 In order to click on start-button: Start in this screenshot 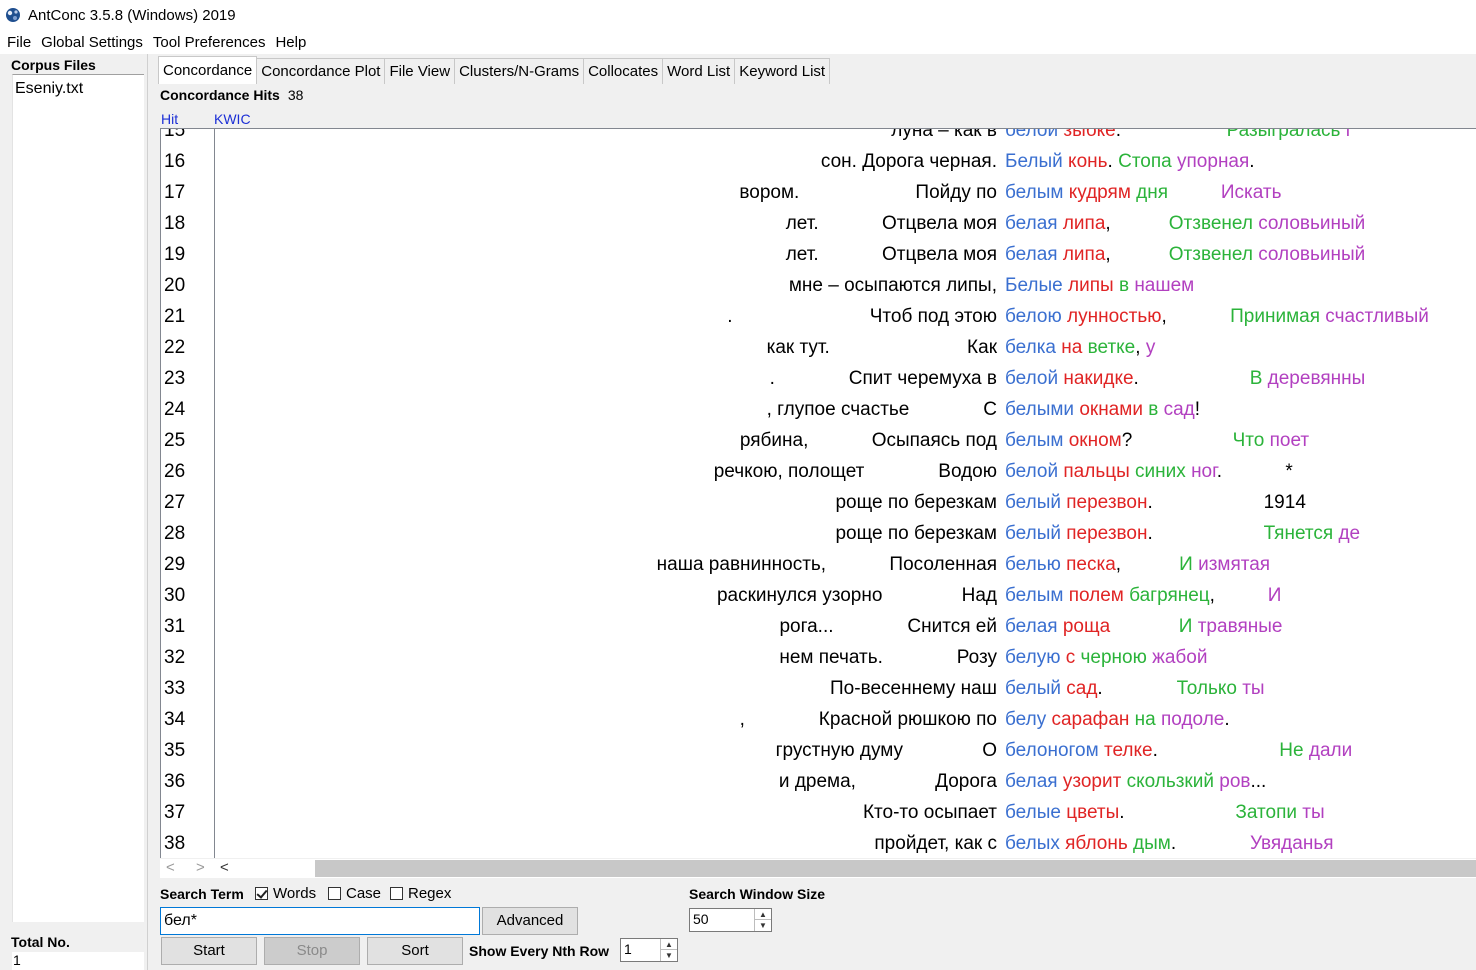, I will do `click(209, 951)`.